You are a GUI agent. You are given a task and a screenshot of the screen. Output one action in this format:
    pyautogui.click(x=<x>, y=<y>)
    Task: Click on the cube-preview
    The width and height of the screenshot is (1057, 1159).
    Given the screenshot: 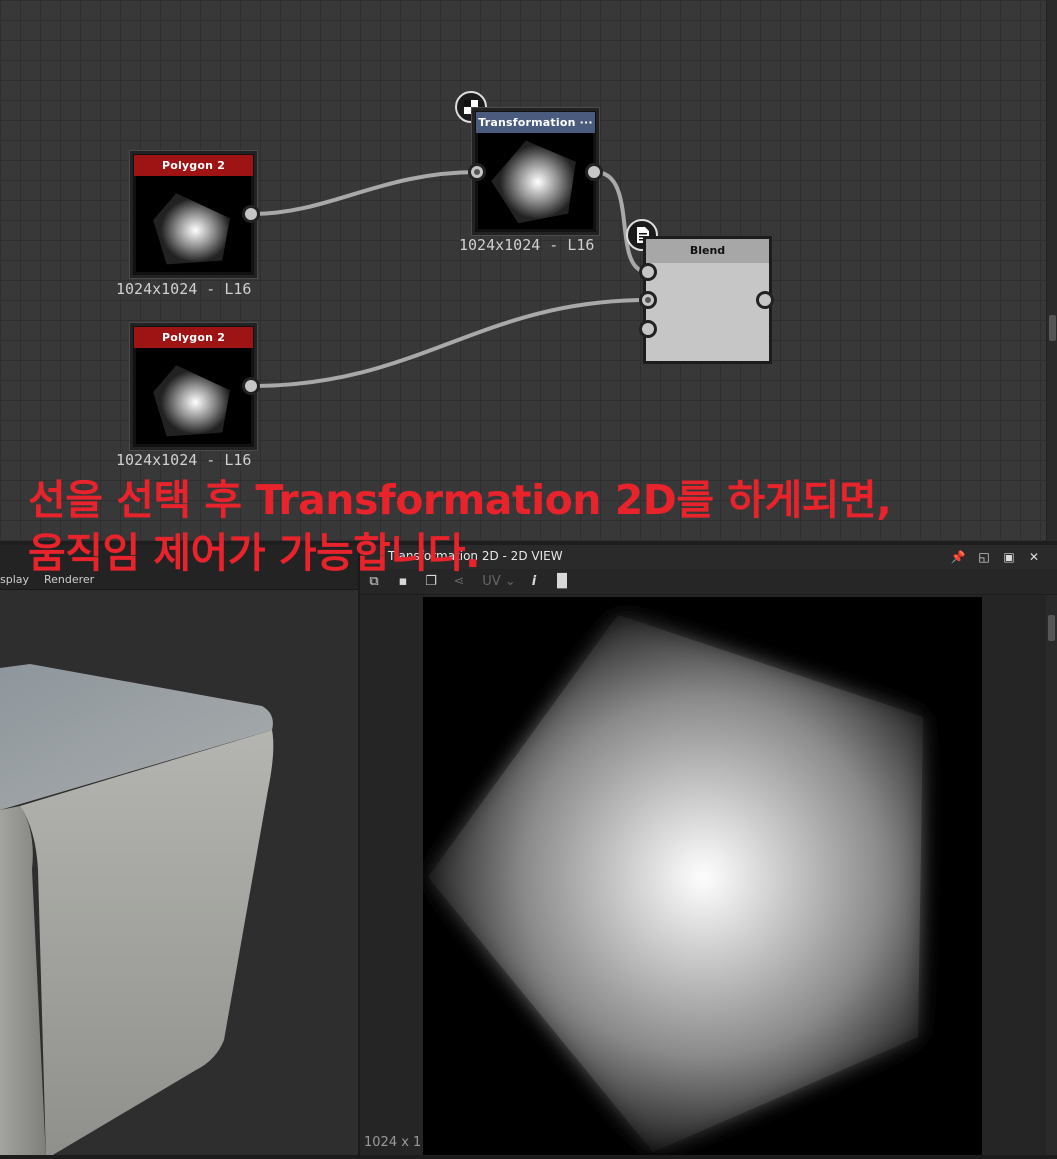 What is the action you would take?
    pyautogui.click(x=137, y=911)
    